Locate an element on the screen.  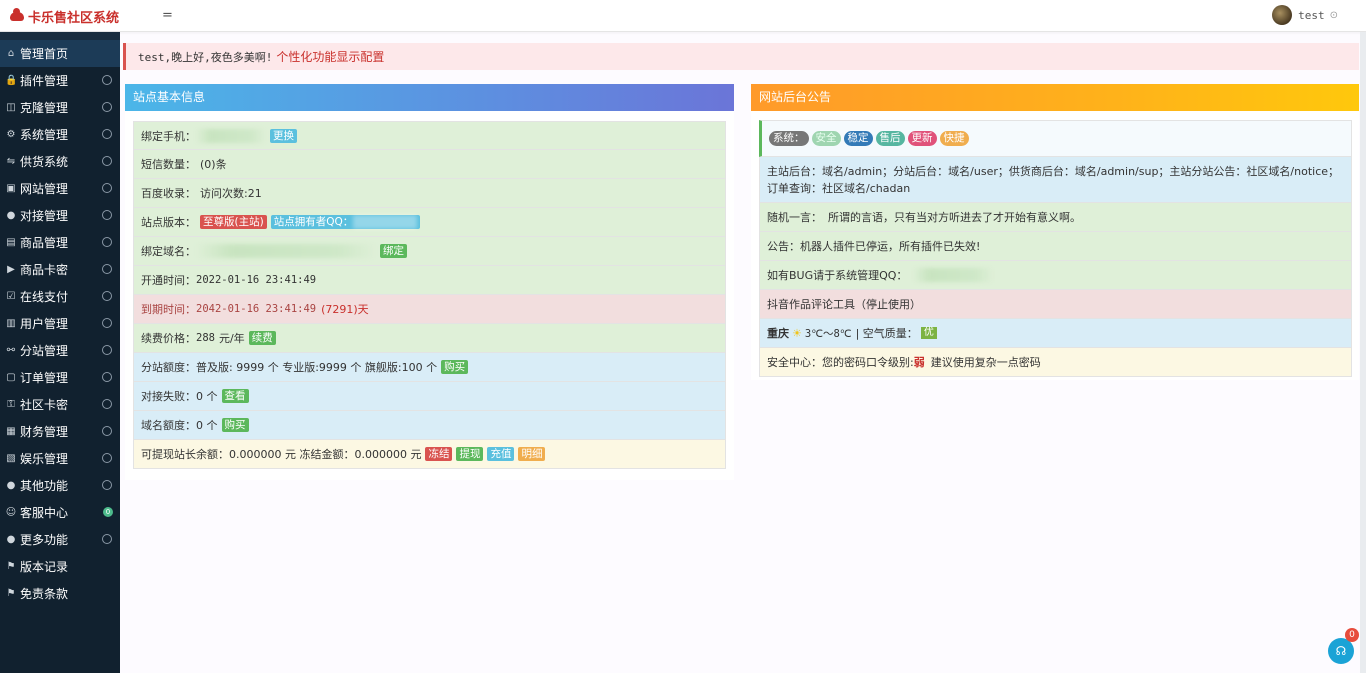
apple-icon: ● is located at coordinates (11, 539).